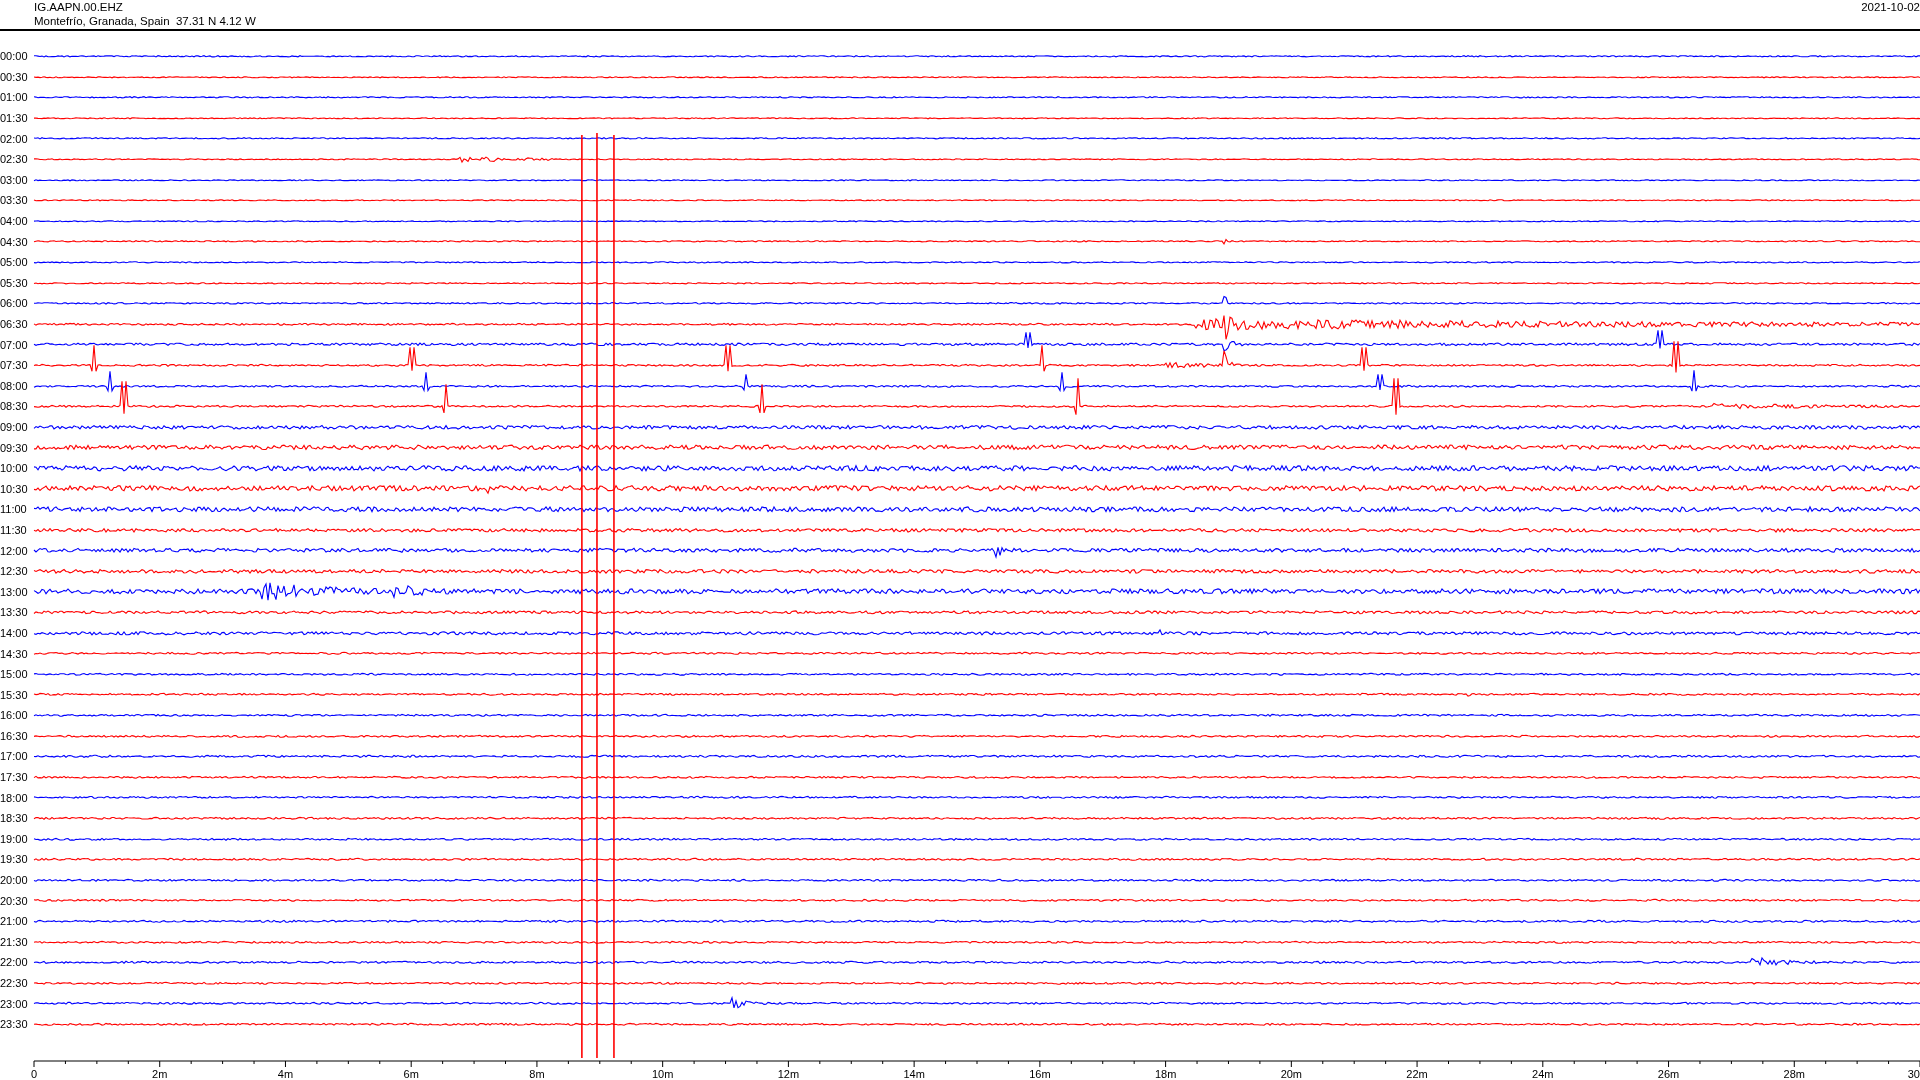 The width and height of the screenshot is (1920, 1080). What do you see at coordinates (14, 324) in the screenshot?
I see `time-label: 06:30` at bounding box center [14, 324].